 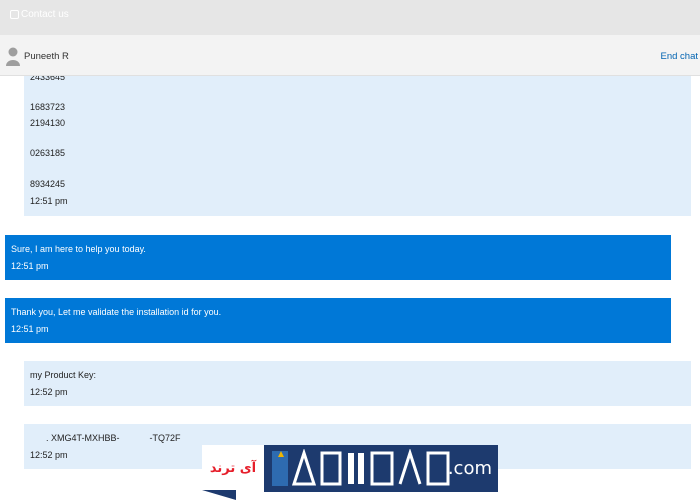 What do you see at coordinates (78, 249) in the screenshot?
I see `message-line: Sure, I am here to help you today.` at bounding box center [78, 249].